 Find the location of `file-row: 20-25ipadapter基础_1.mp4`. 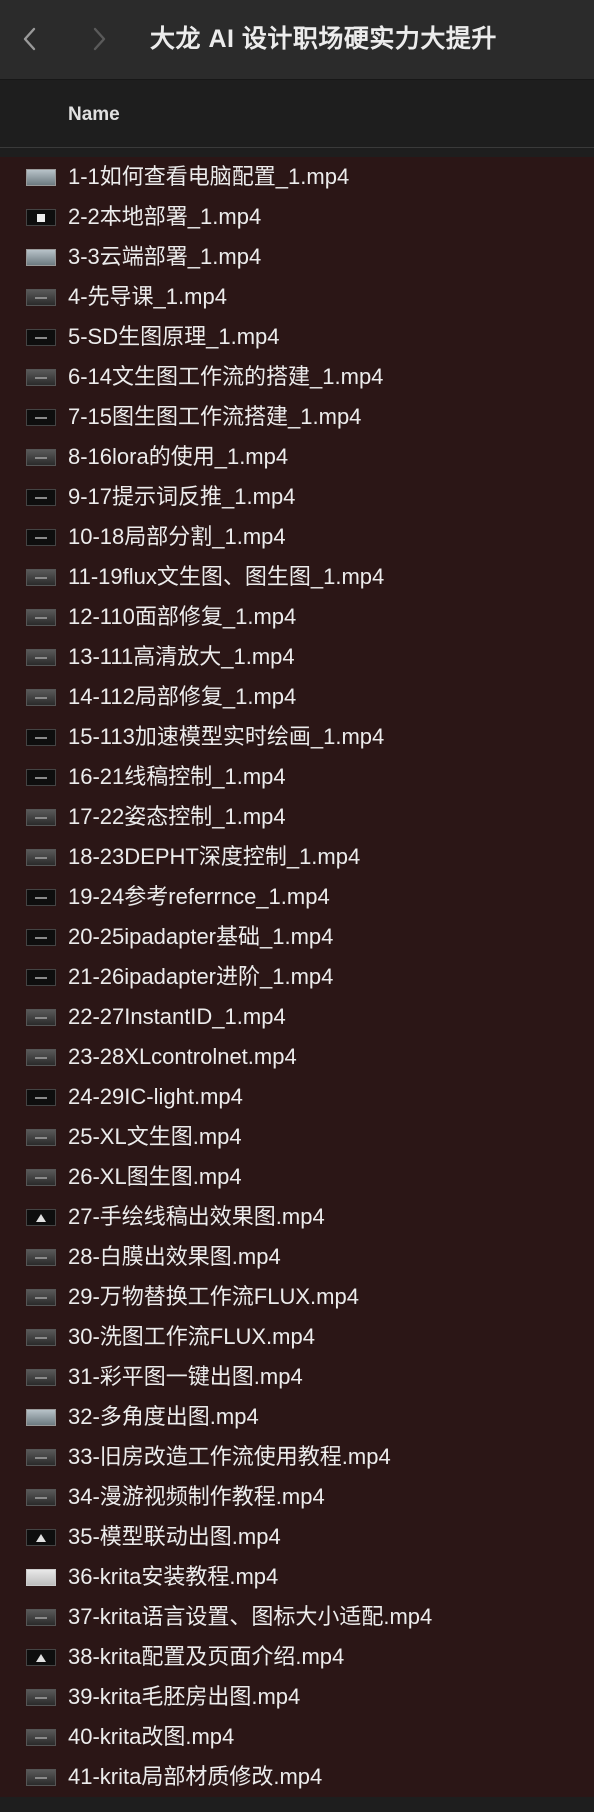

file-row: 20-25ipadapter基础_1.mp4 is located at coordinates (297, 937).